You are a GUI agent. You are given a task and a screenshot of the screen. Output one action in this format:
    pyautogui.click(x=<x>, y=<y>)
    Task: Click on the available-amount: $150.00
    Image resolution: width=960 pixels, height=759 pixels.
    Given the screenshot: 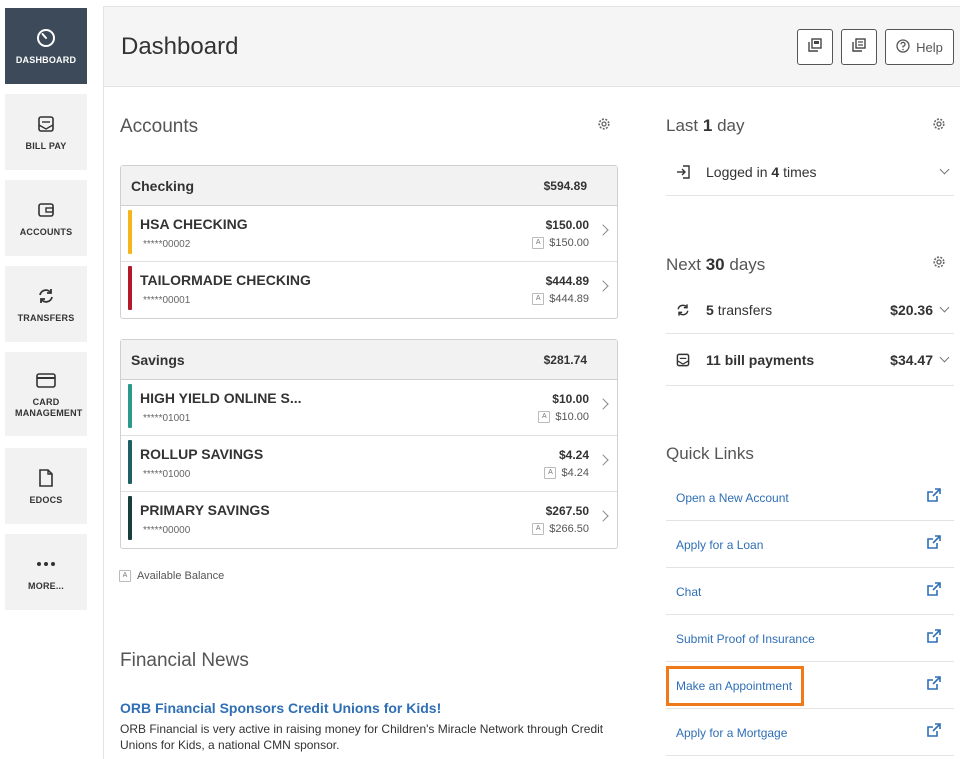 What is the action you would take?
    pyautogui.click(x=569, y=243)
    